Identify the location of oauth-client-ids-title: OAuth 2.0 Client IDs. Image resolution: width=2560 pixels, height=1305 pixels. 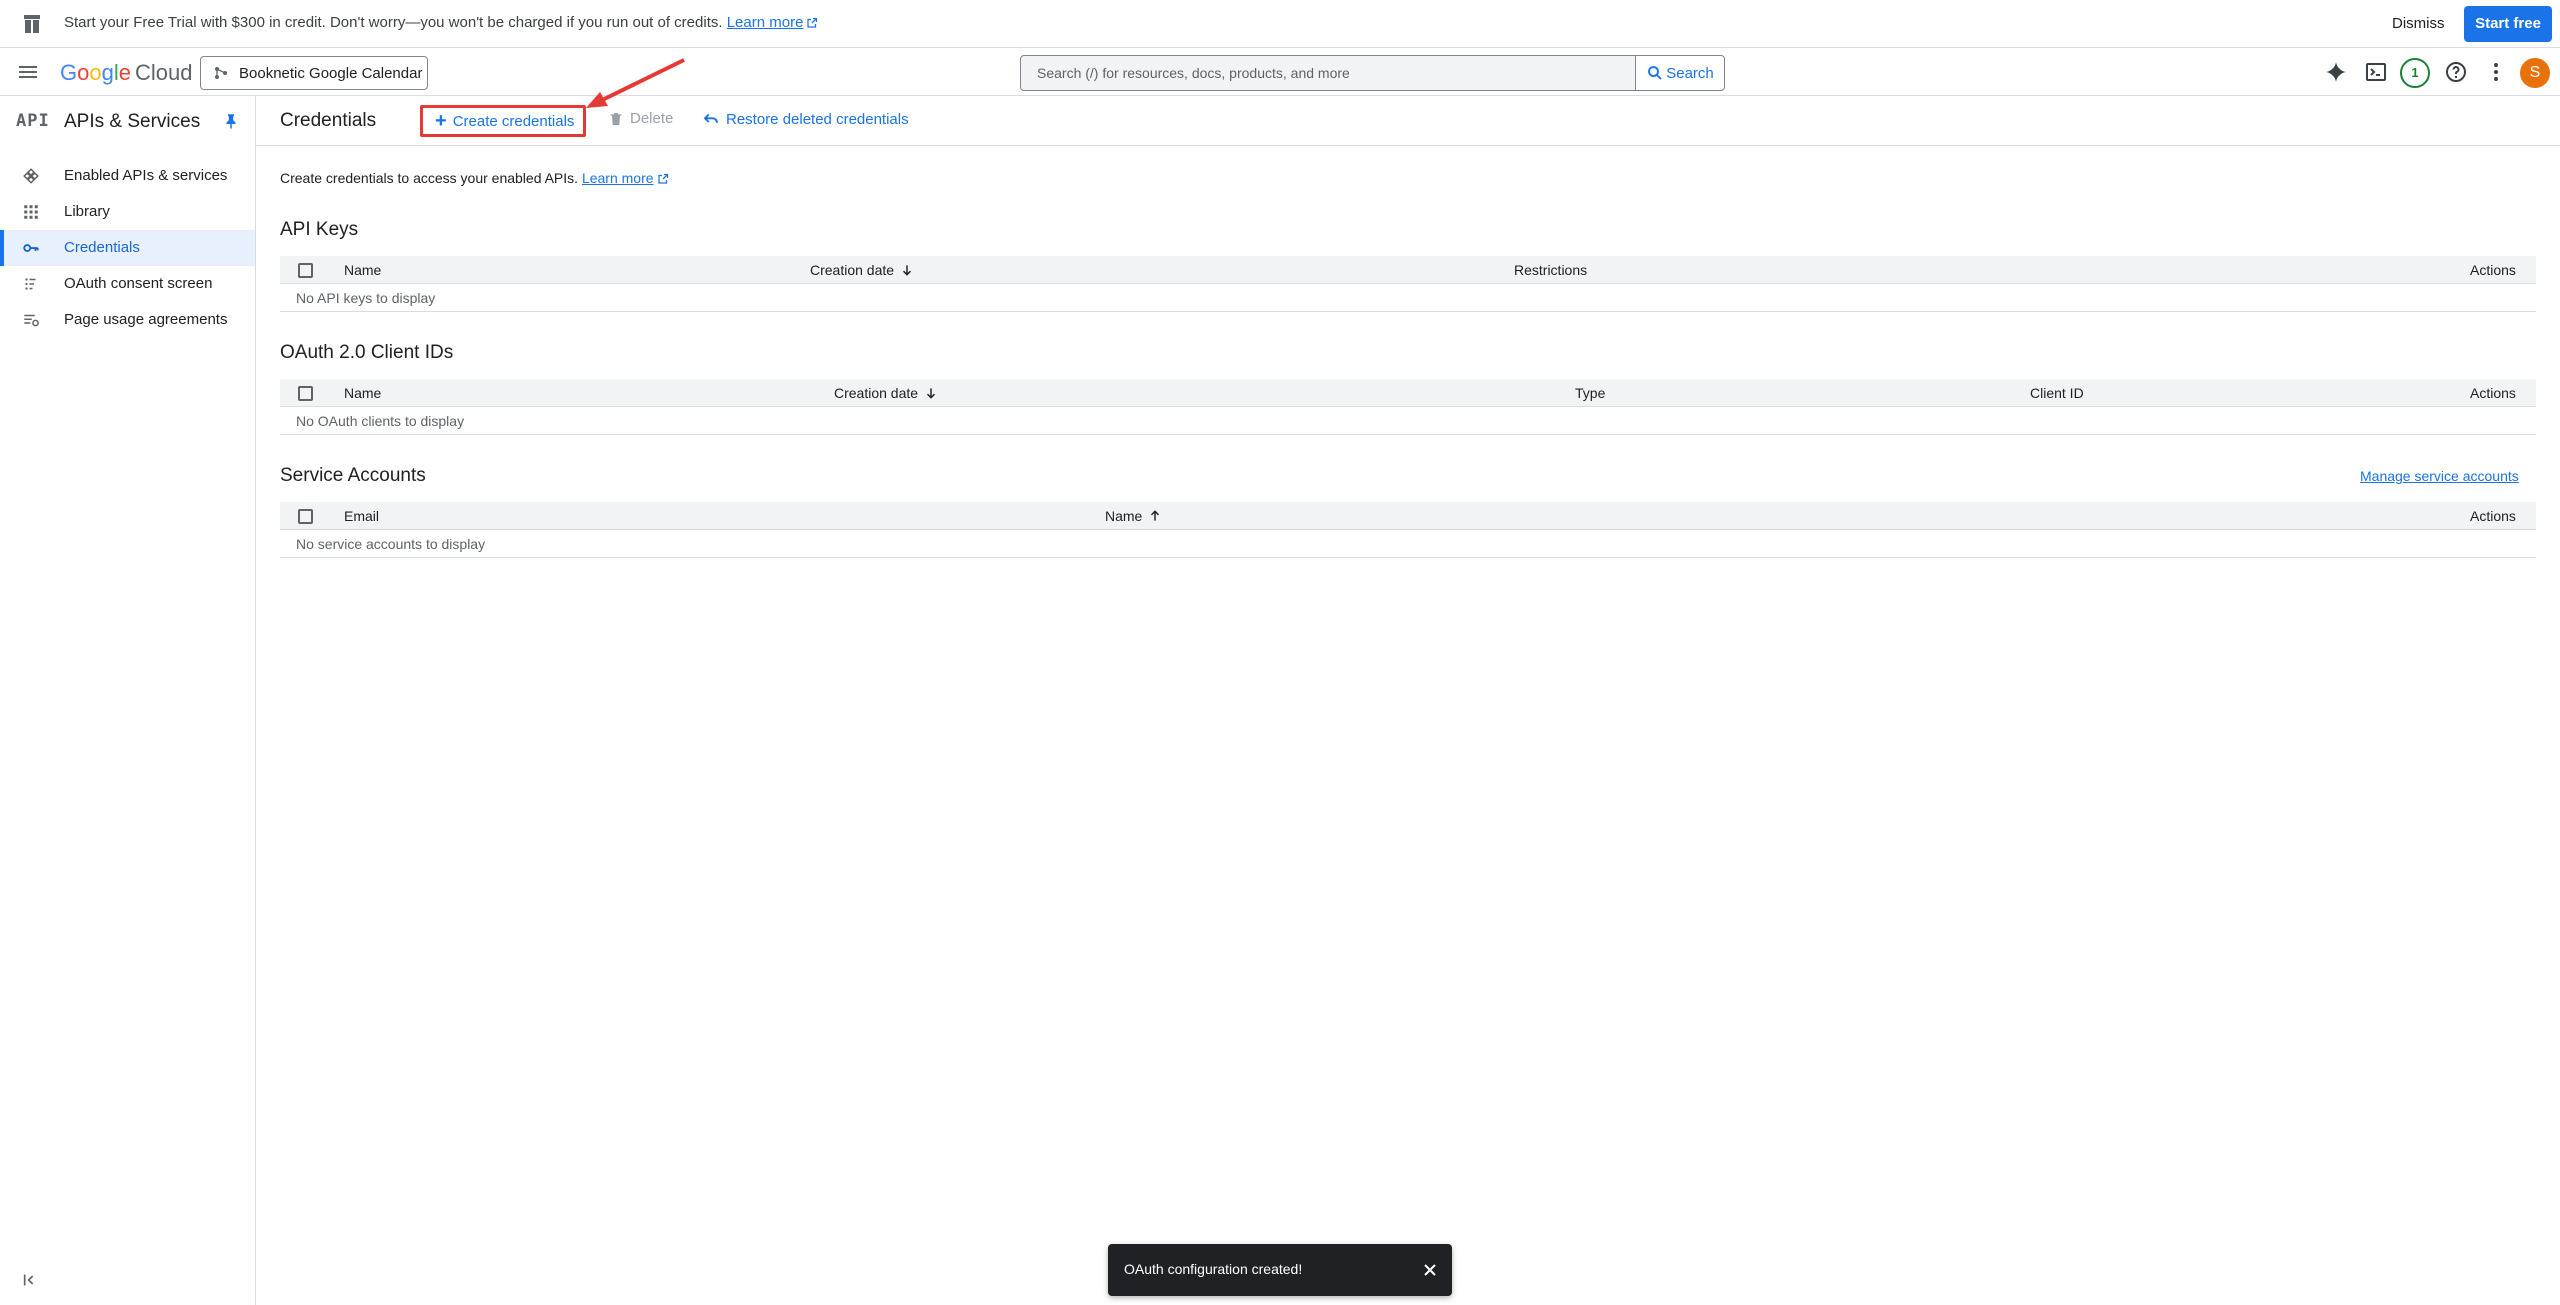
(367, 352).